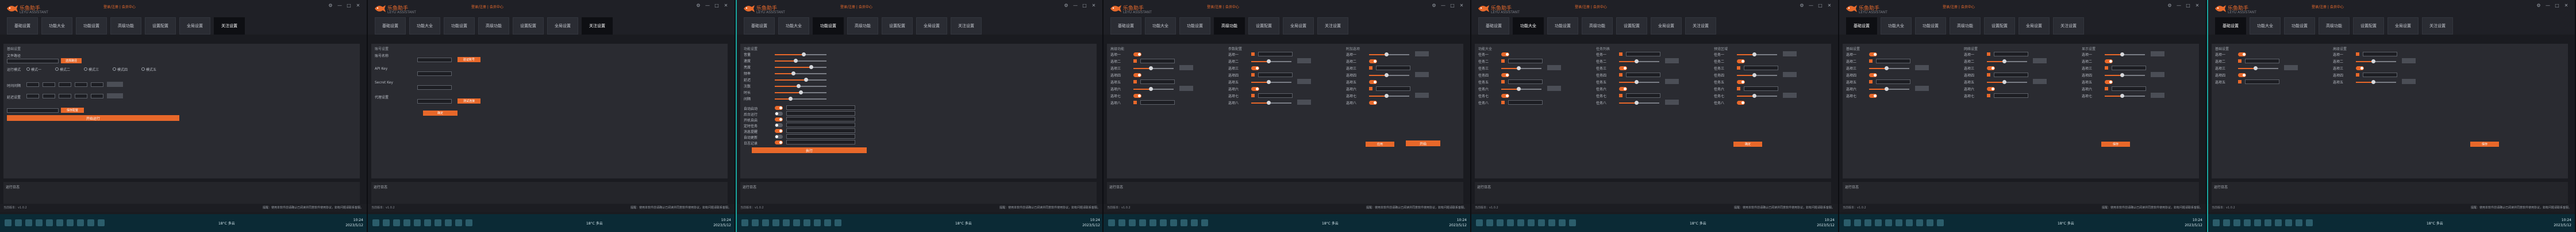  What do you see at coordinates (493, 26) in the screenshot?
I see `tab-4: 高级功能` at bounding box center [493, 26].